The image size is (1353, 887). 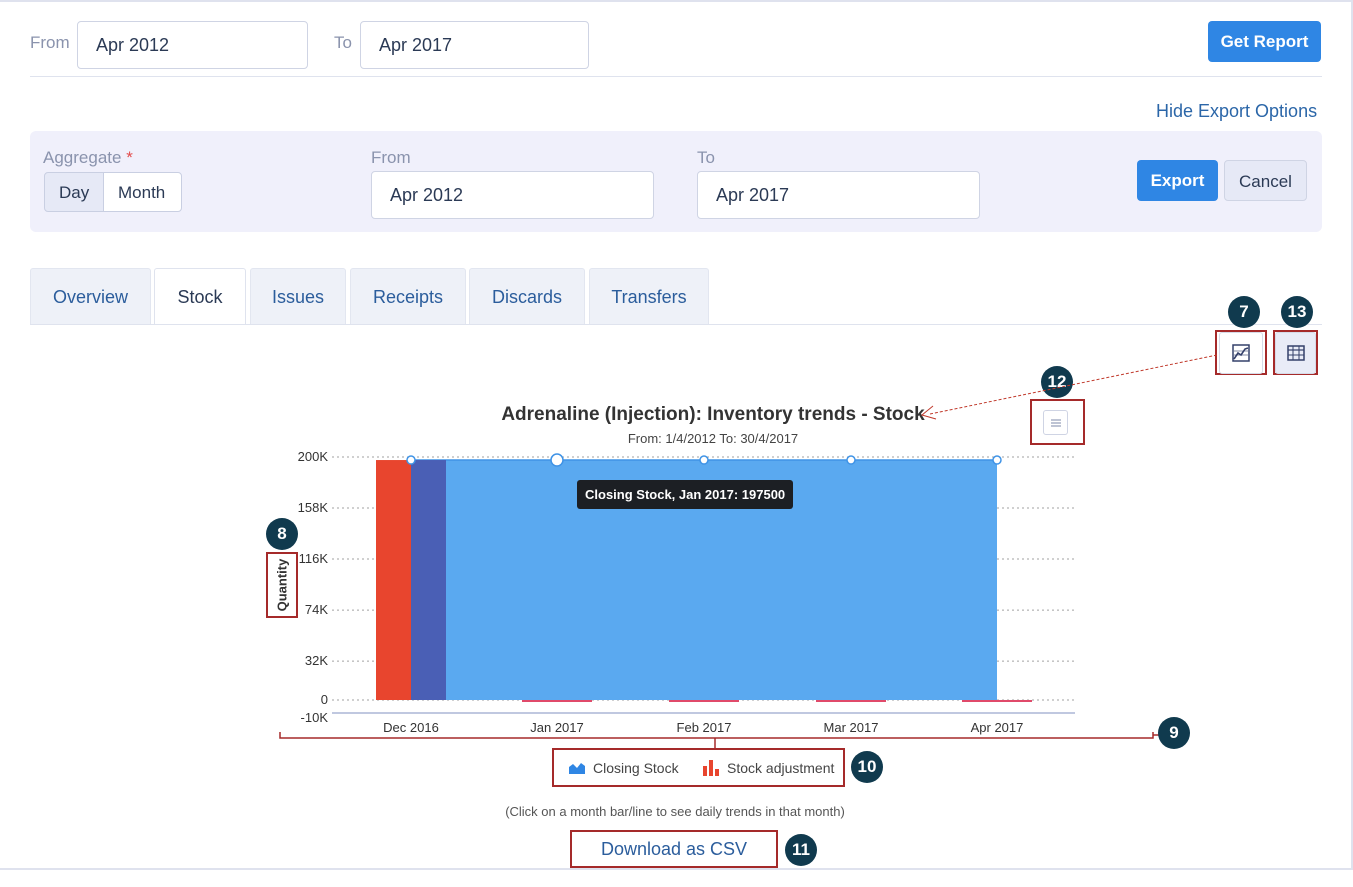 I want to click on x-tick-label: Jan 2017, so click(x=557, y=727).